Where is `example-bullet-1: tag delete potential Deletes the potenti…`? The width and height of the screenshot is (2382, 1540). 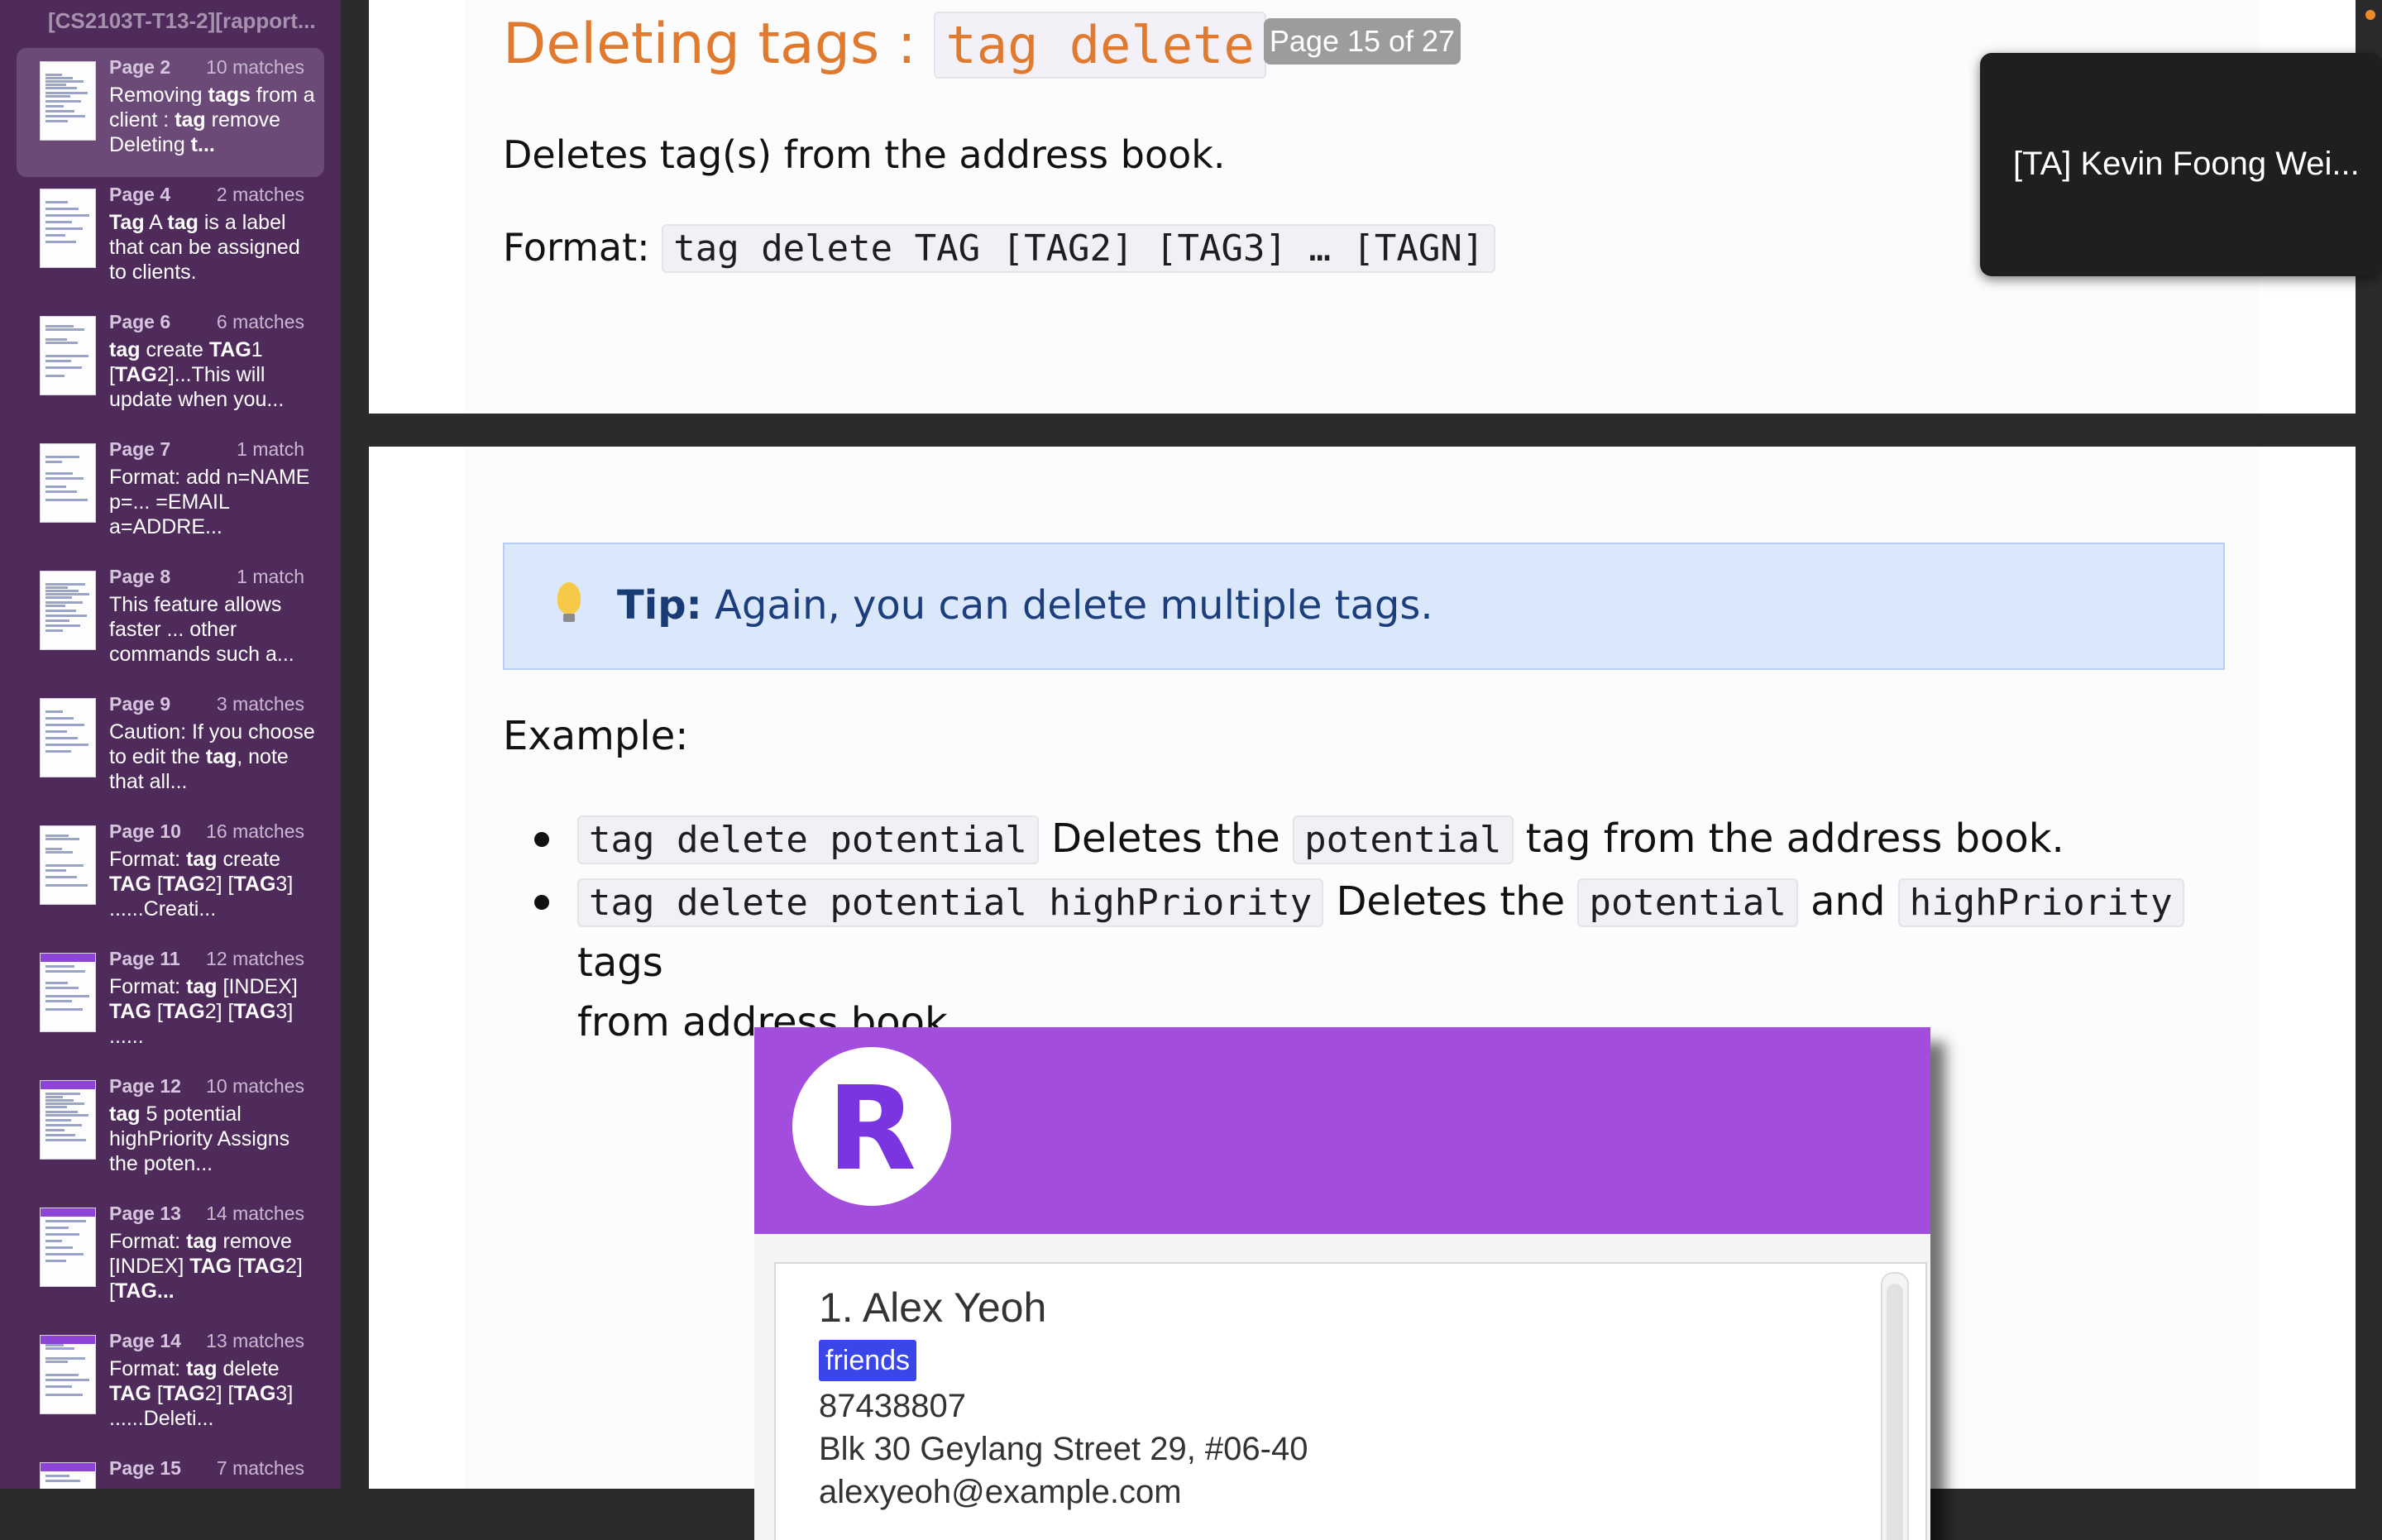 example-bullet-1: tag delete potential Deletes the potenti… is located at coordinates (1387, 839).